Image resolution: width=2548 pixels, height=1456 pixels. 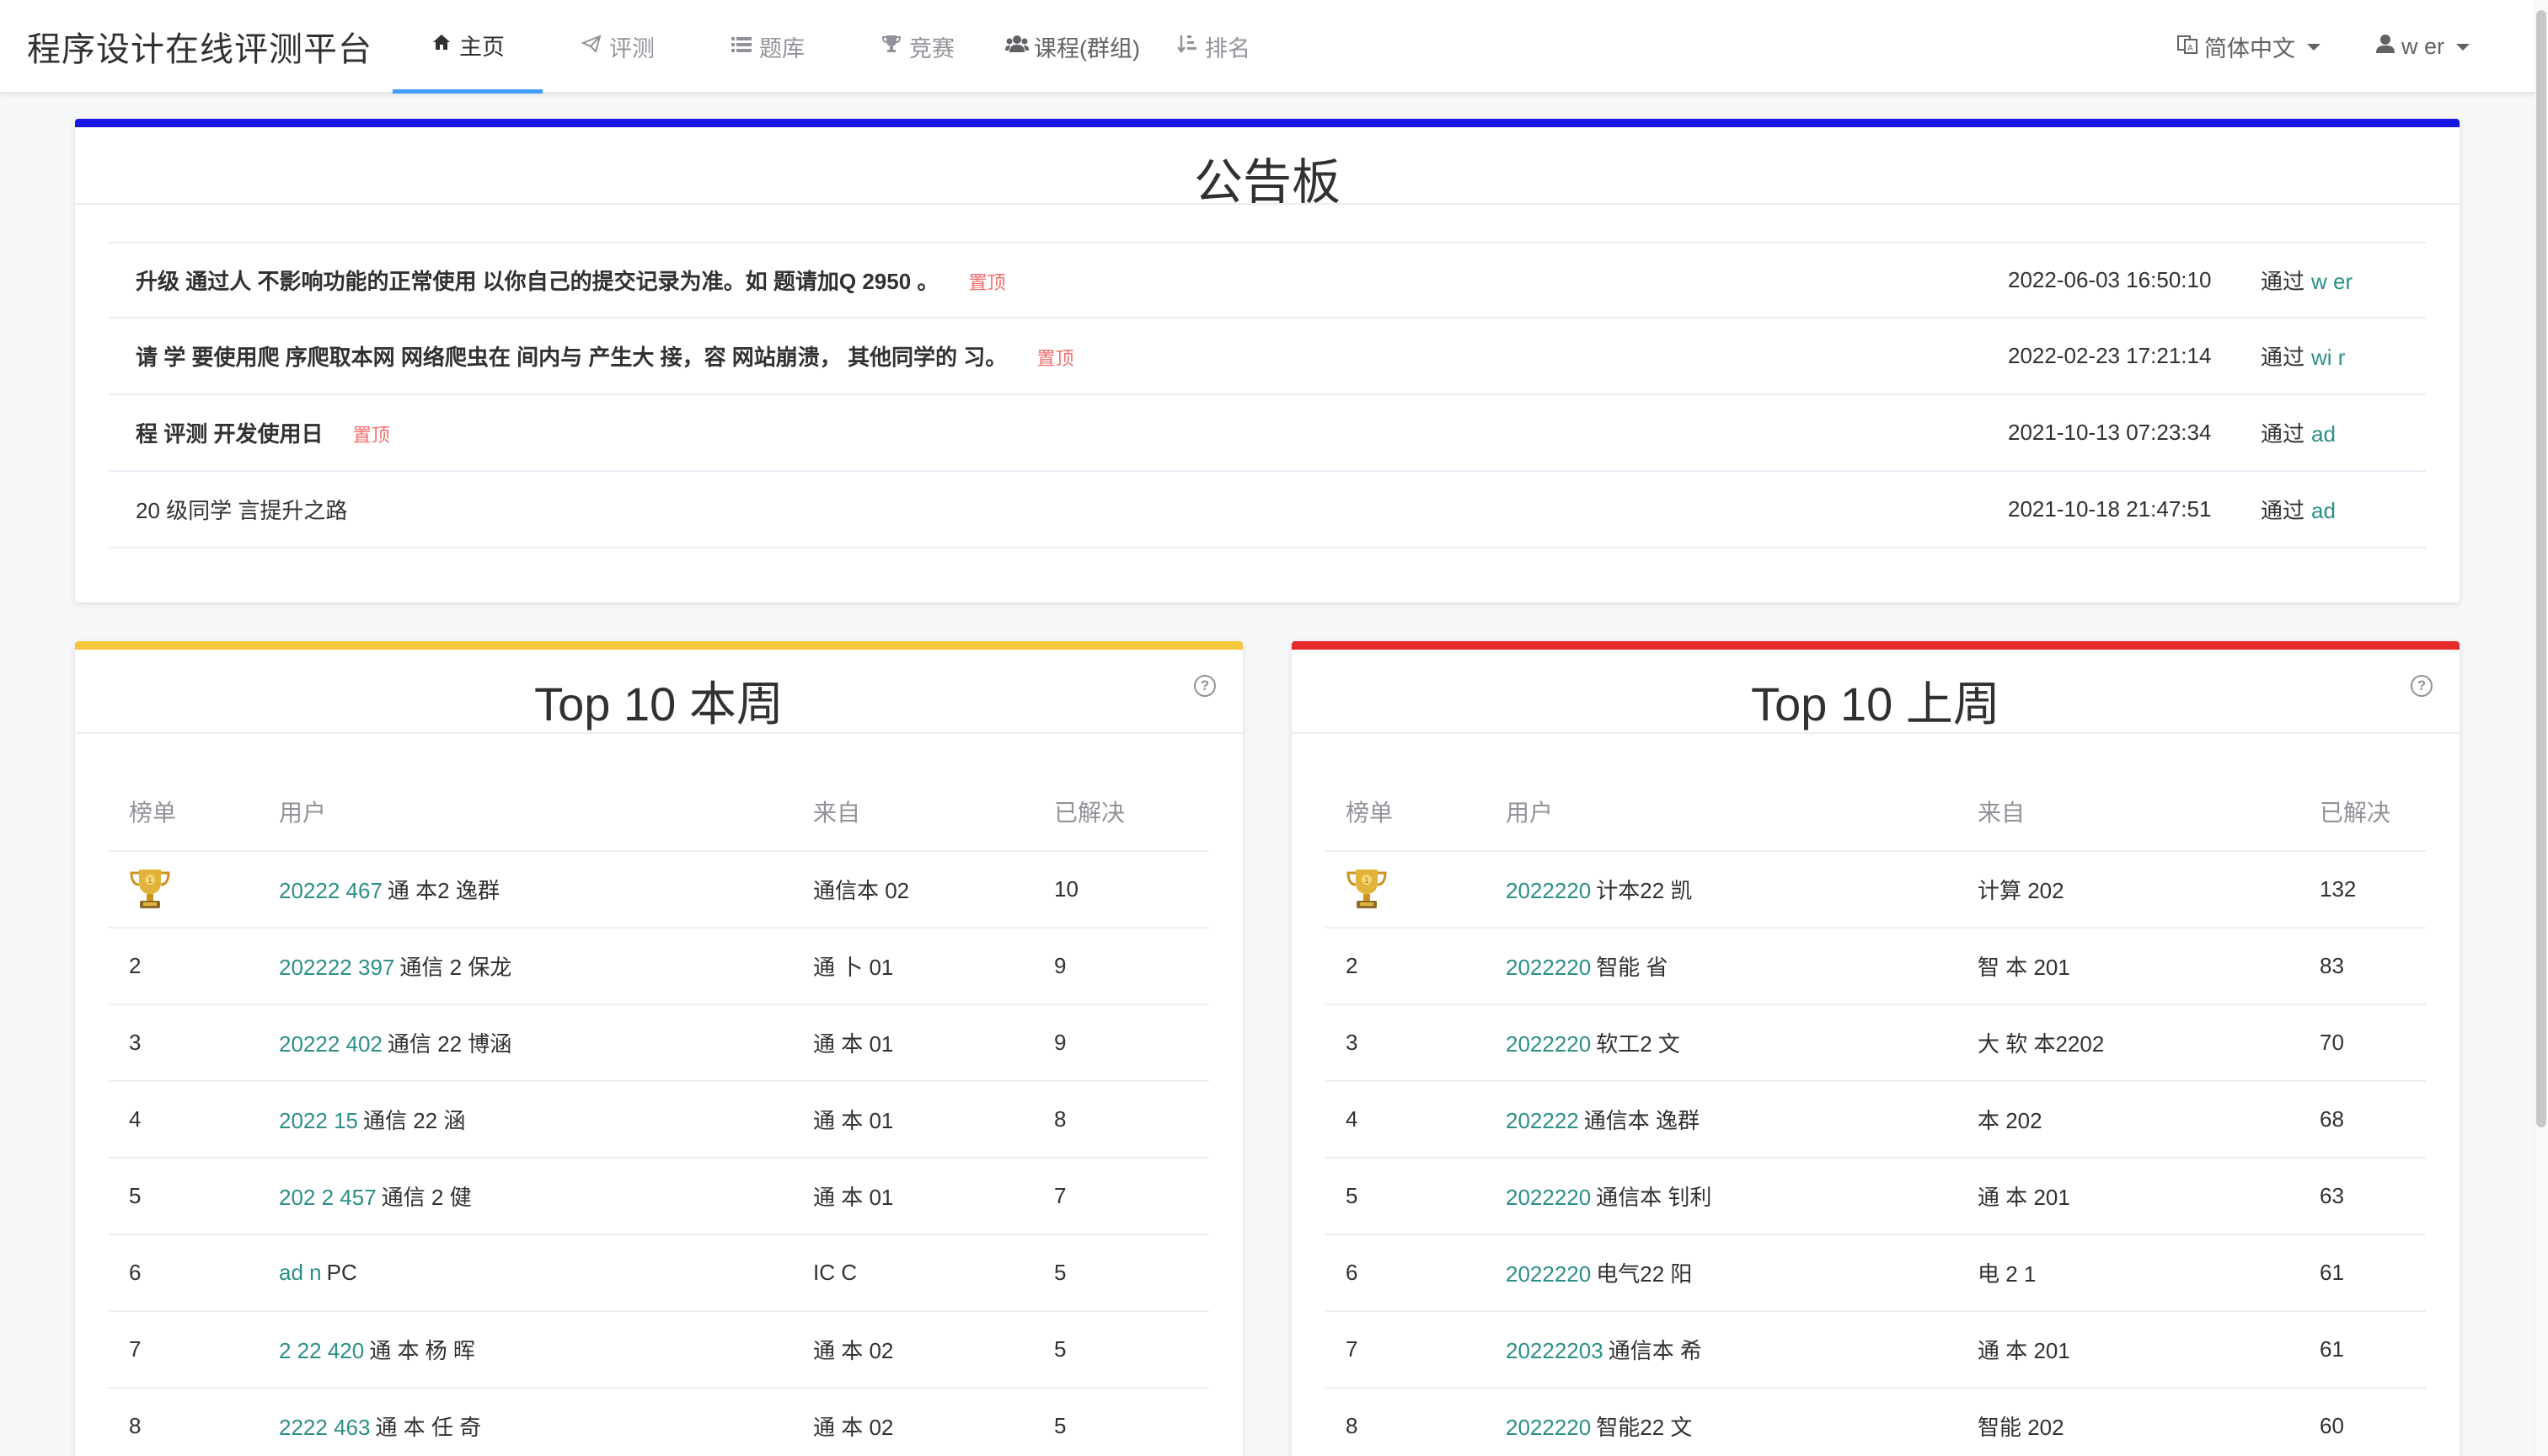 I want to click on table-row: 7 2 22 420 通 本 杨 晖 通 本 02 5, so click(x=659, y=1350).